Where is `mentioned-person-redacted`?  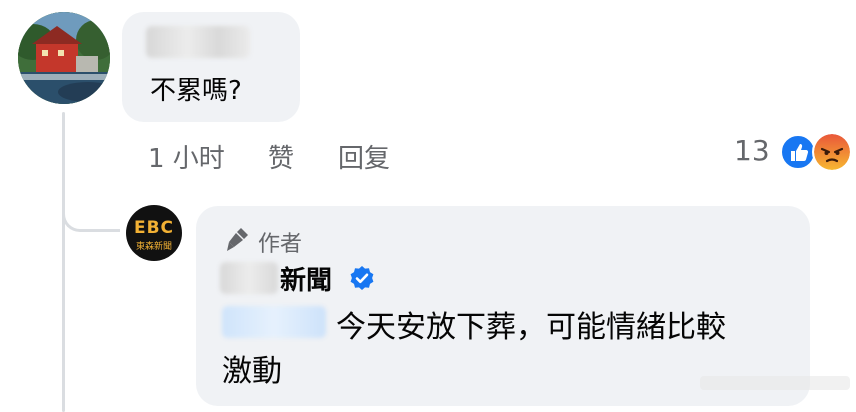 mentioned-person-redacted is located at coordinates (274, 322).